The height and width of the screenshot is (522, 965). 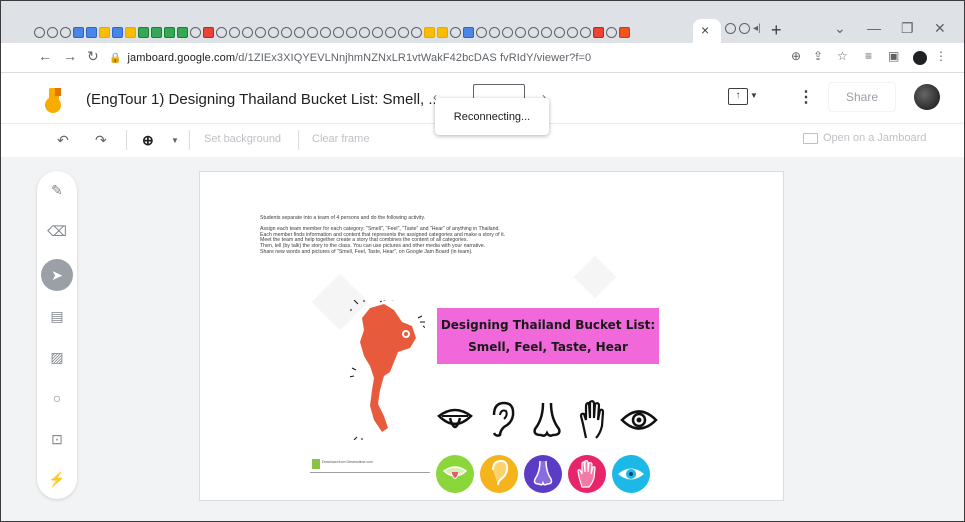 What do you see at coordinates (587, 474) in the screenshot?
I see `hand-feel-color-icon` at bounding box center [587, 474].